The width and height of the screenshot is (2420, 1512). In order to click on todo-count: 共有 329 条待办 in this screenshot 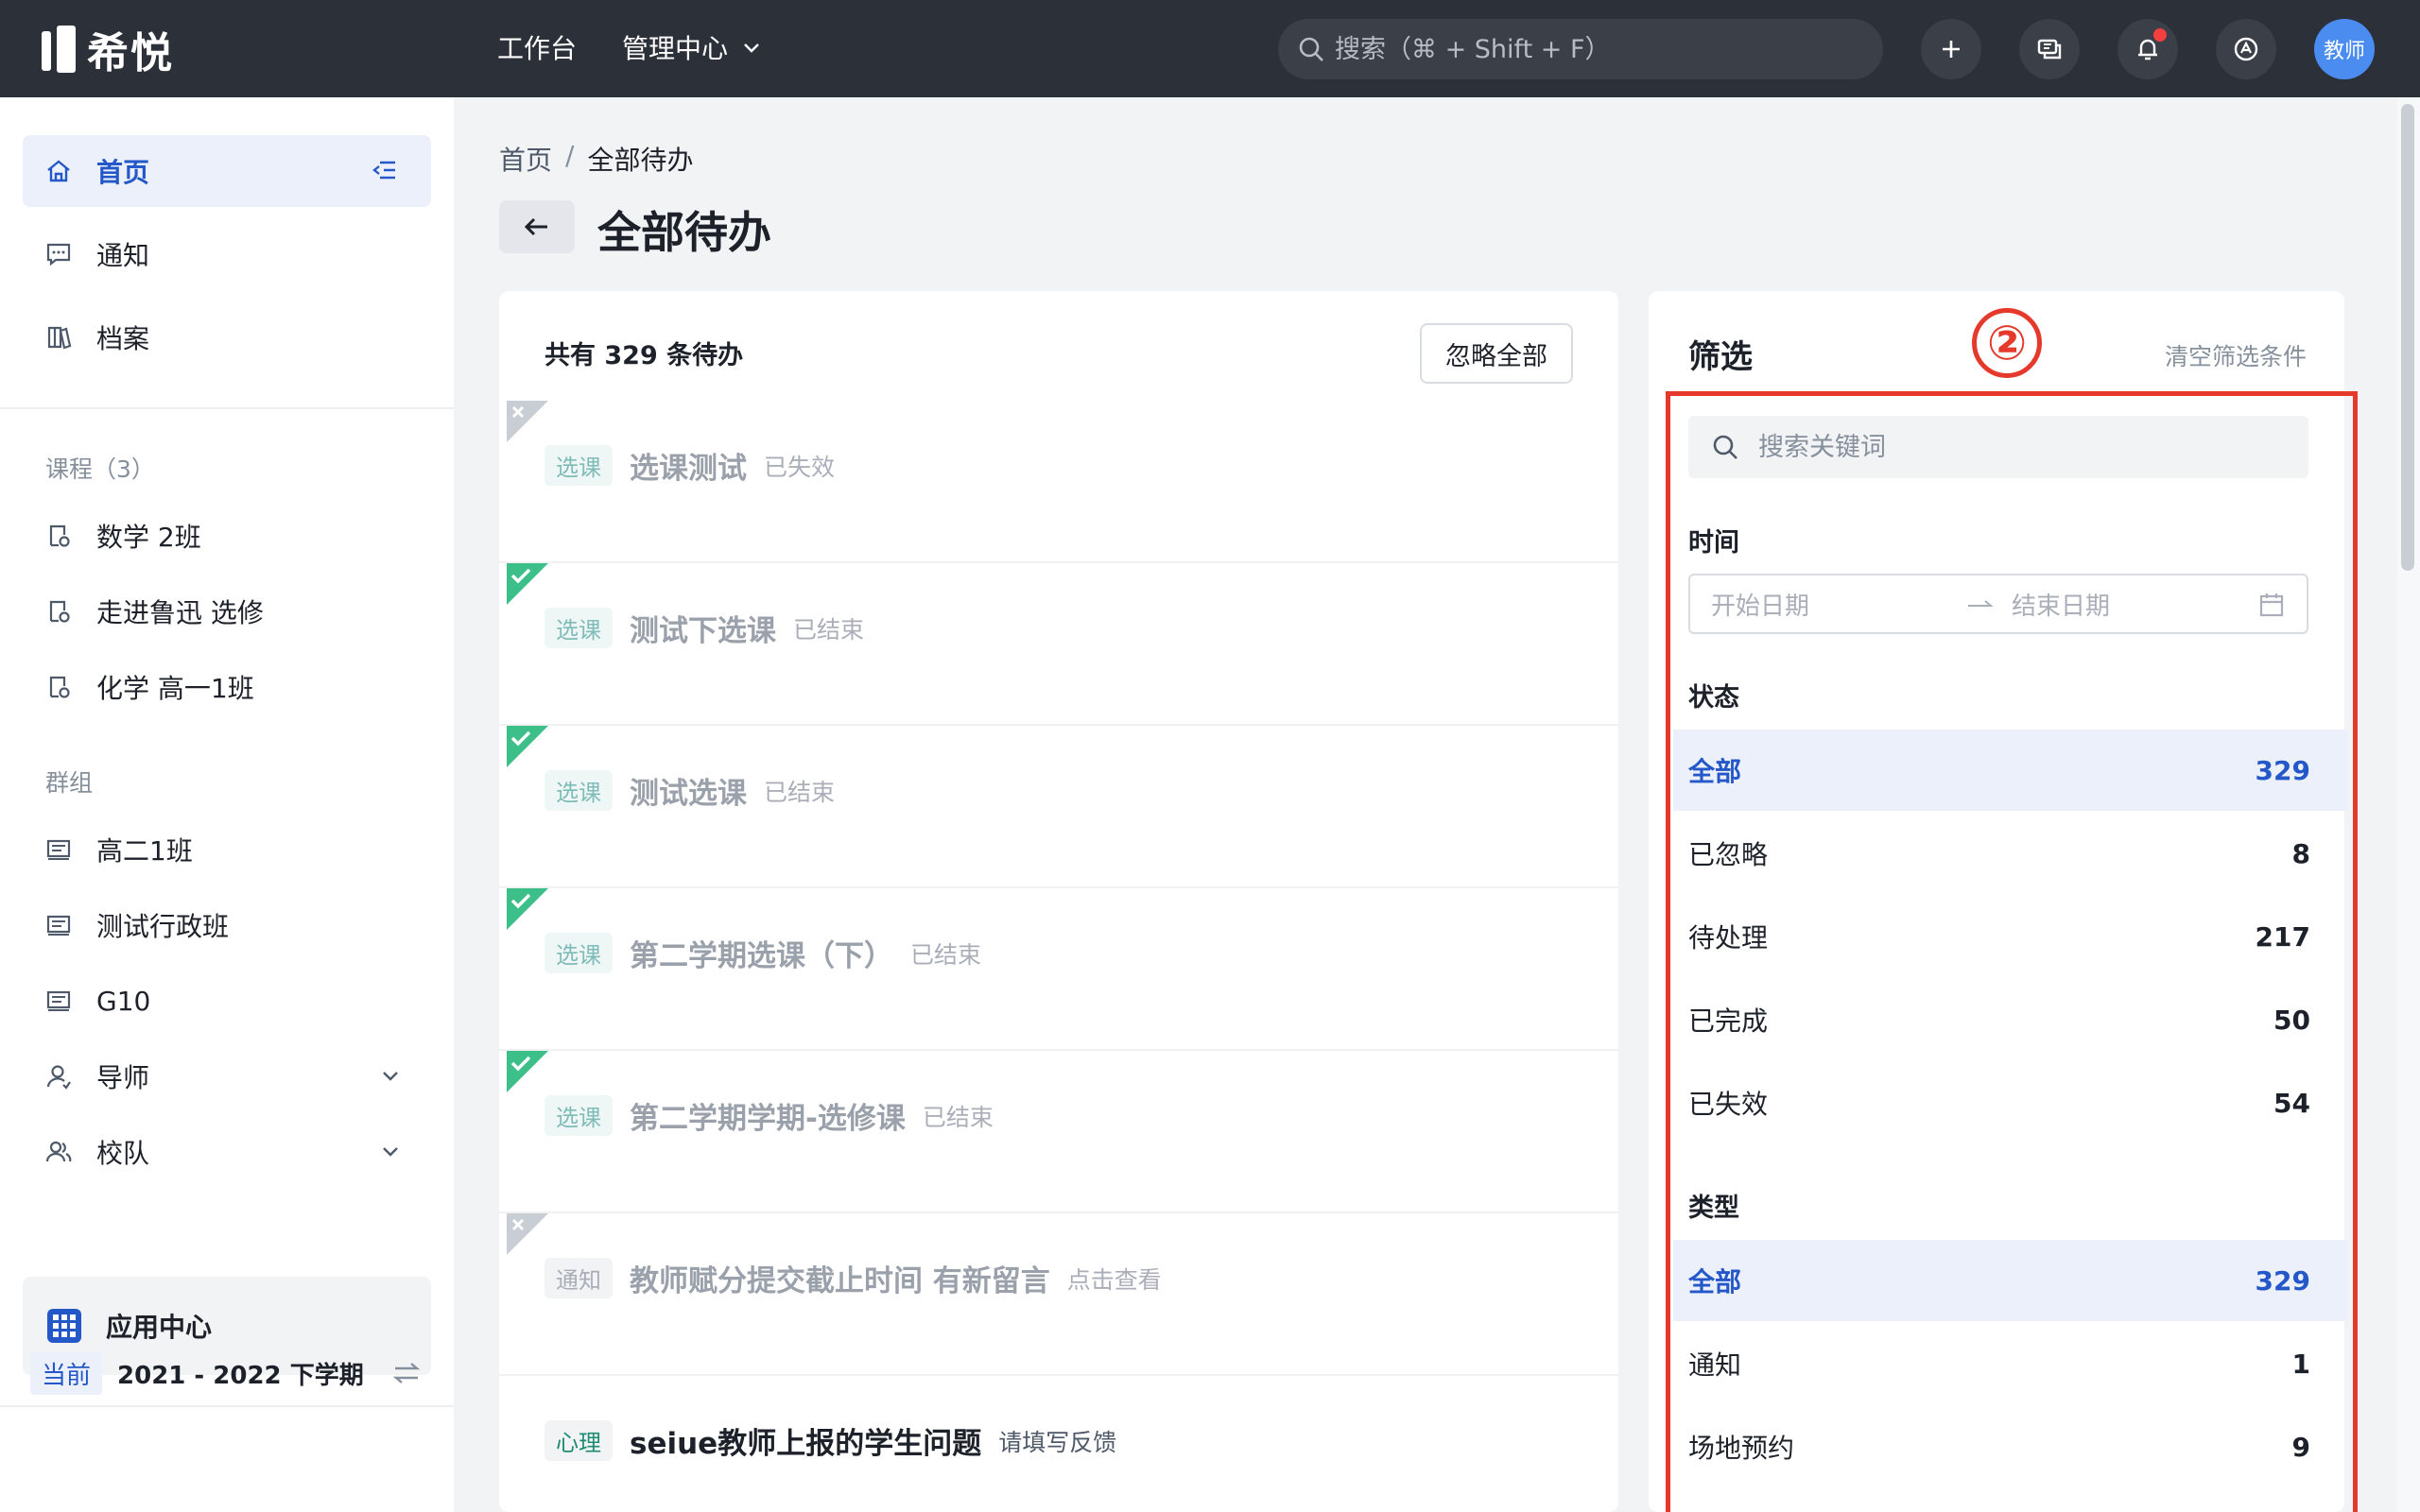, I will do `click(644, 355)`.